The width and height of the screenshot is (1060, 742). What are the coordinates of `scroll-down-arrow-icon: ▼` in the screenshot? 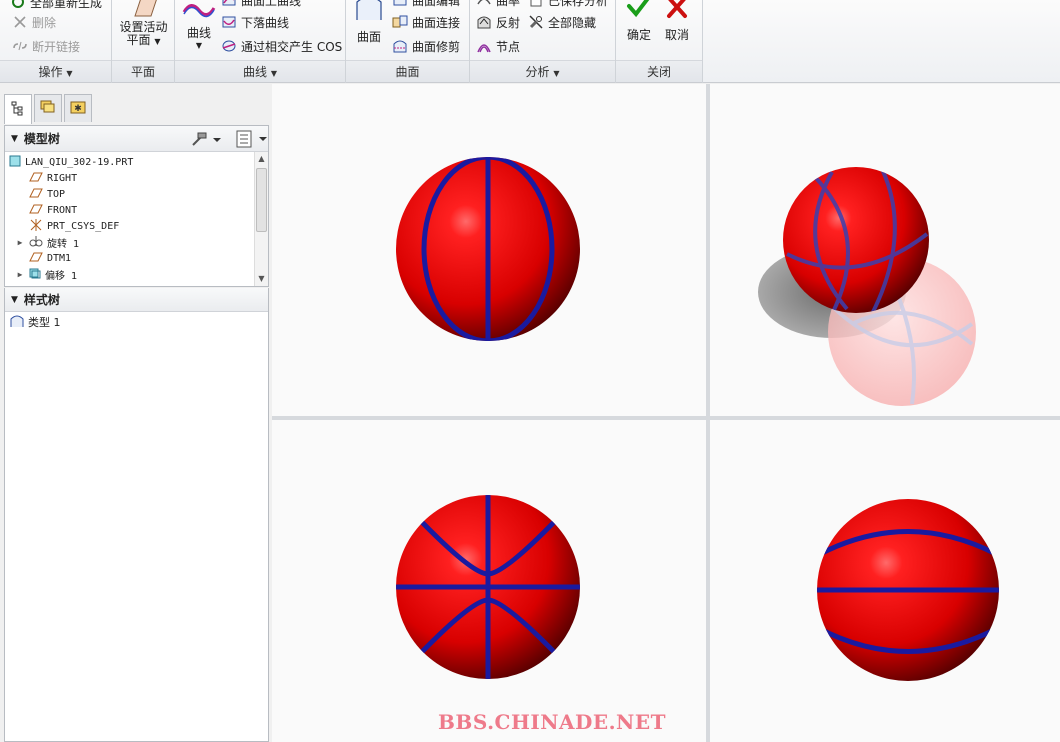 It's located at (261, 279).